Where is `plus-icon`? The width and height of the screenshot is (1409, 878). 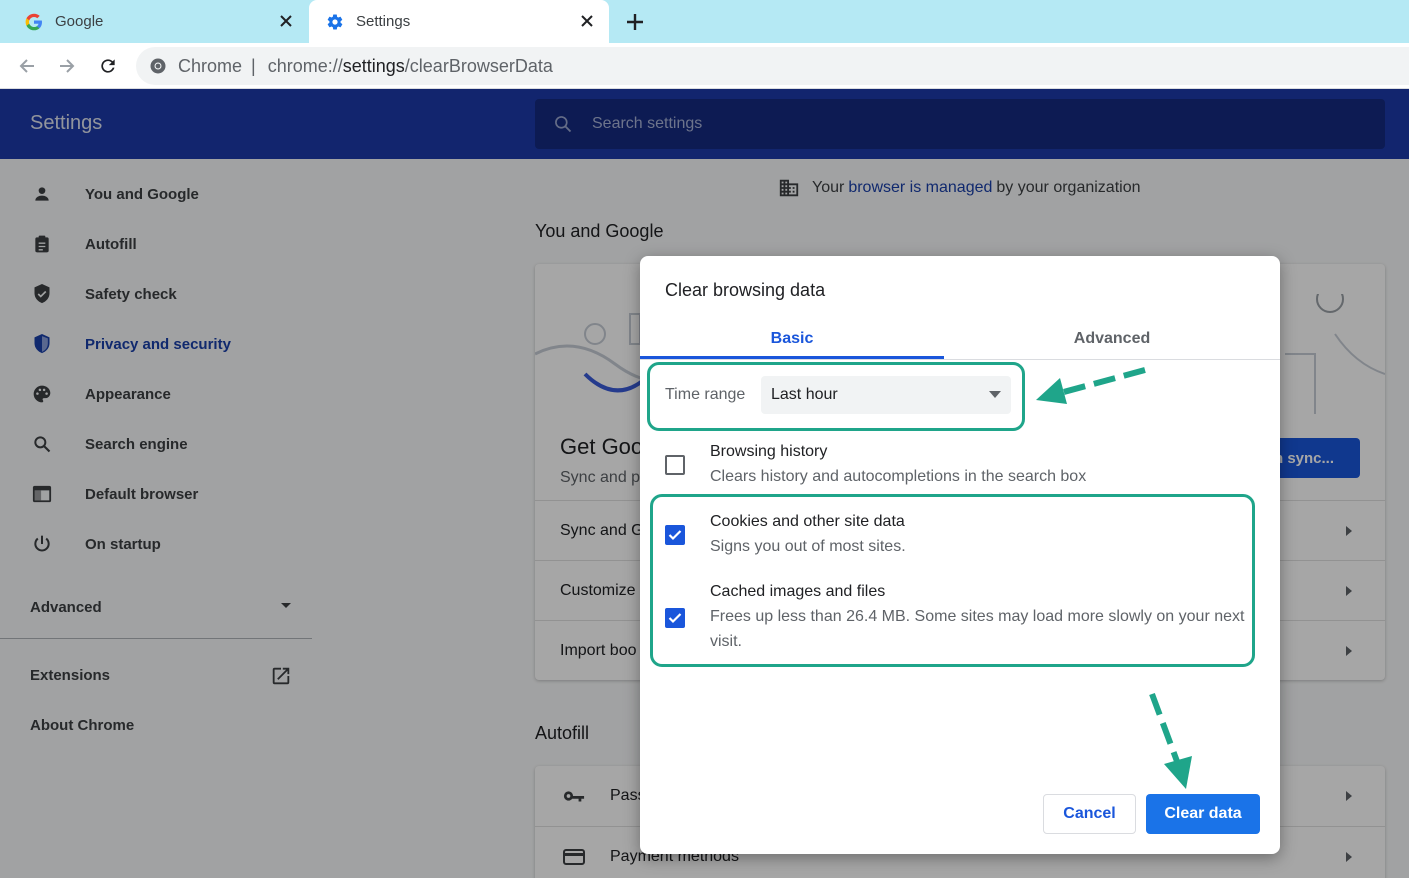 plus-icon is located at coordinates (635, 22).